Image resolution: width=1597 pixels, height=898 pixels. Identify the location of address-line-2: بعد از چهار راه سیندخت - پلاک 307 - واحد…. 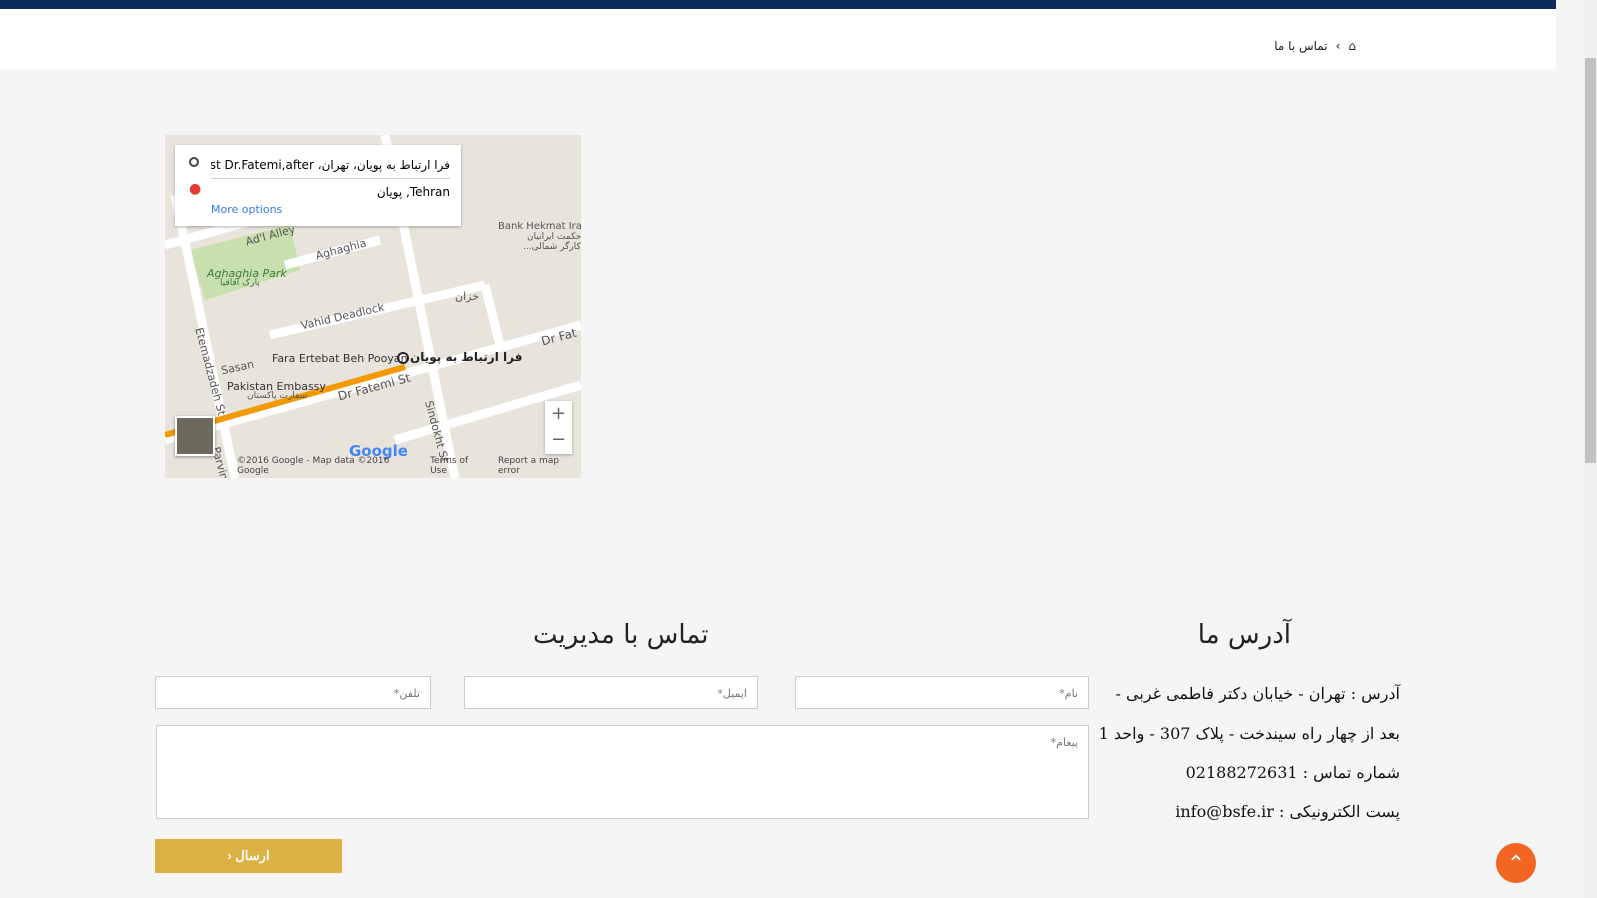
(1249, 733).